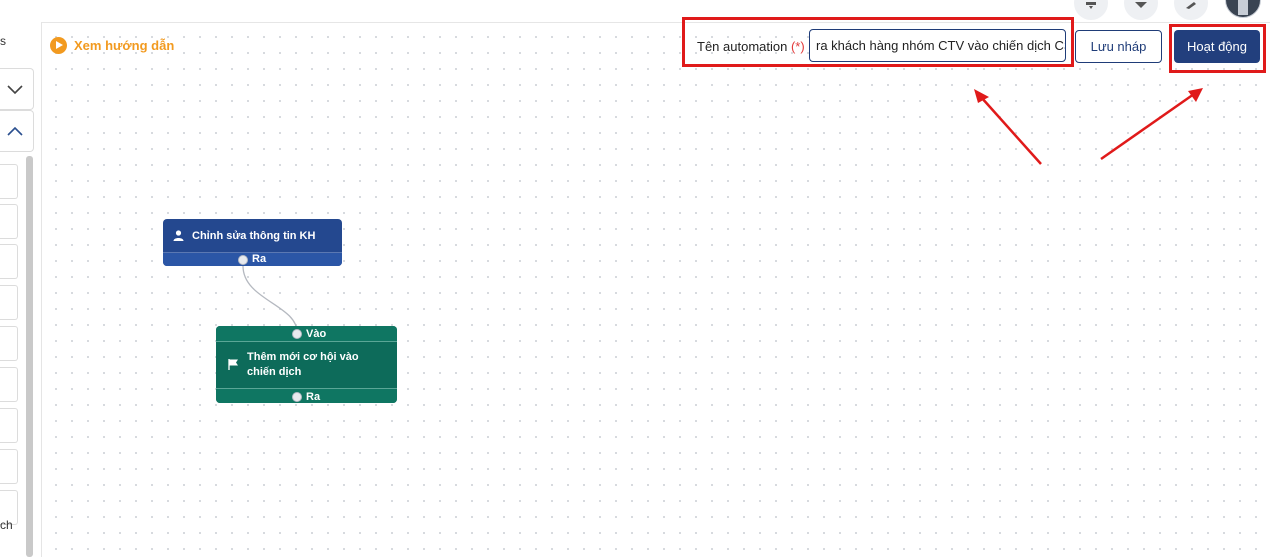 This screenshot has height=557, width=1270. I want to click on input-label: Vào, so click(316, 334).